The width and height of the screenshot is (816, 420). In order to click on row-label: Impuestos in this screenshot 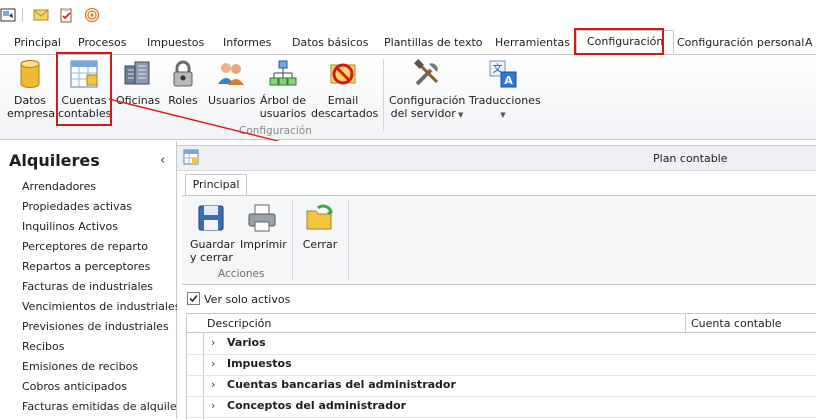, I will do `click(259, 363)`.